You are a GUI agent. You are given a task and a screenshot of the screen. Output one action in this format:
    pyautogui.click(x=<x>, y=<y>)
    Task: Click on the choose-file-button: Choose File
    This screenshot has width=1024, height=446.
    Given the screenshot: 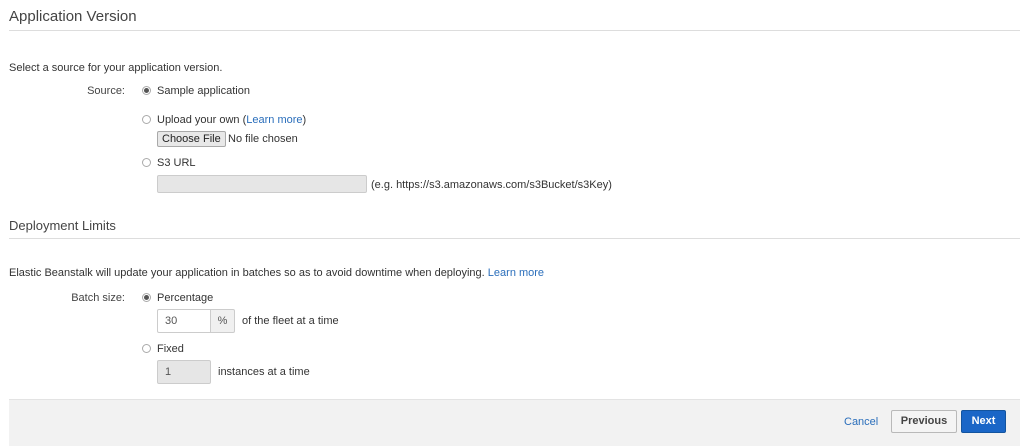 What is the action you would take?
    pyautogui.click(x=191, y=139)
    